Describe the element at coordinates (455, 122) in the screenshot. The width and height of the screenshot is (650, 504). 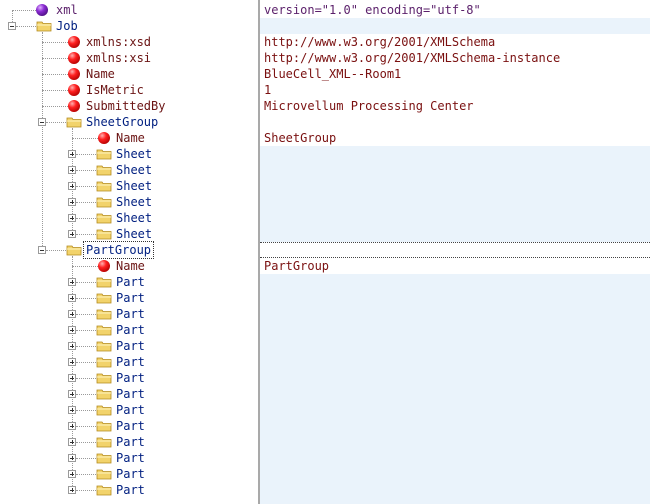
I see `node-sheetgroup-value-row` at that location.